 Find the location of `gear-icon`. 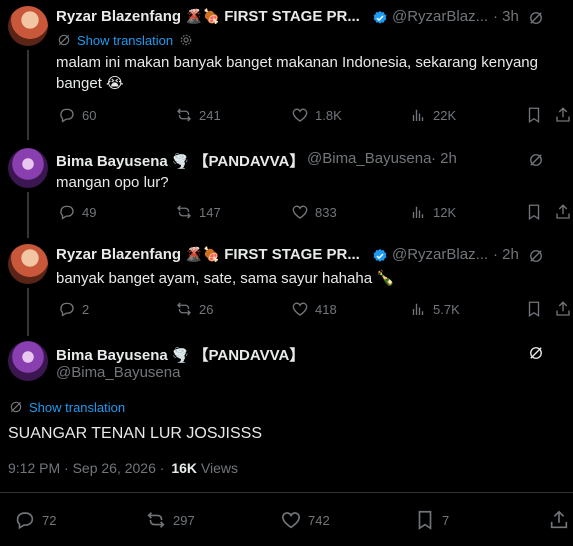

gear-icon is located at coordinates (186, 40).